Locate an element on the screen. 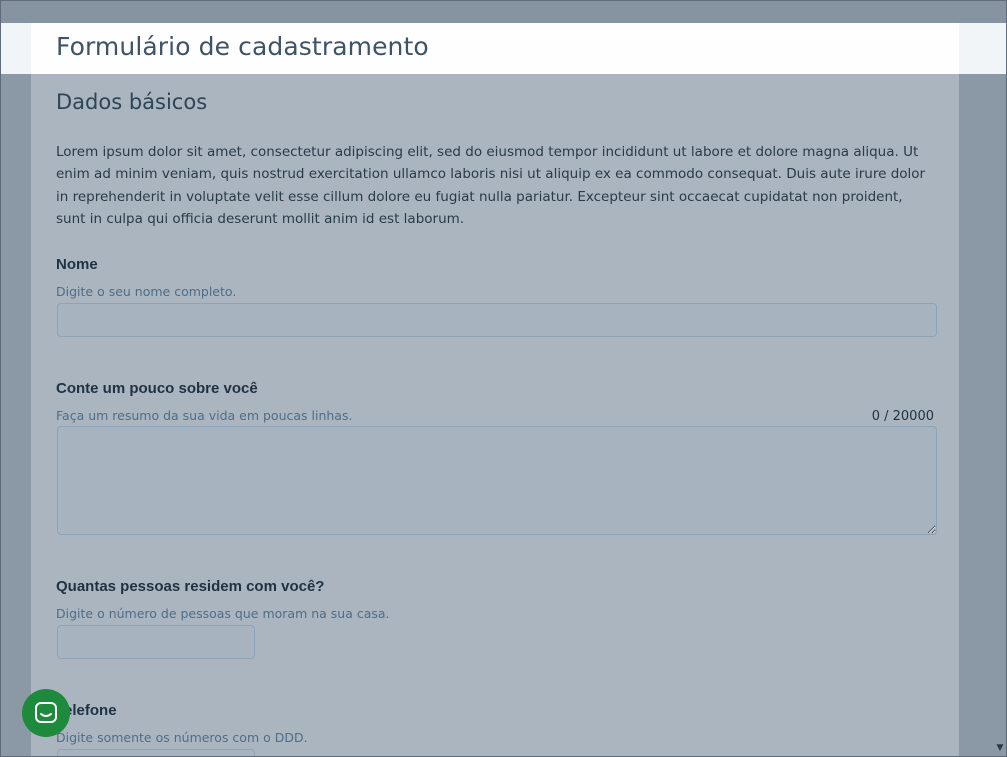  telefone-help: Digite somente os números com o DDD. is located at coordinates (182, 737).